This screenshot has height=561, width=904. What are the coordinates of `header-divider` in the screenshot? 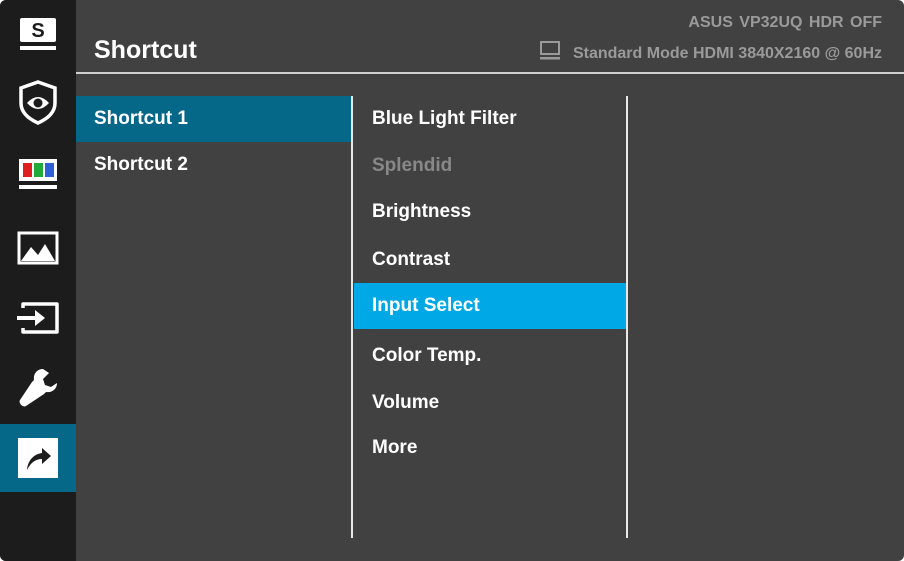 It's located at (490, 73).